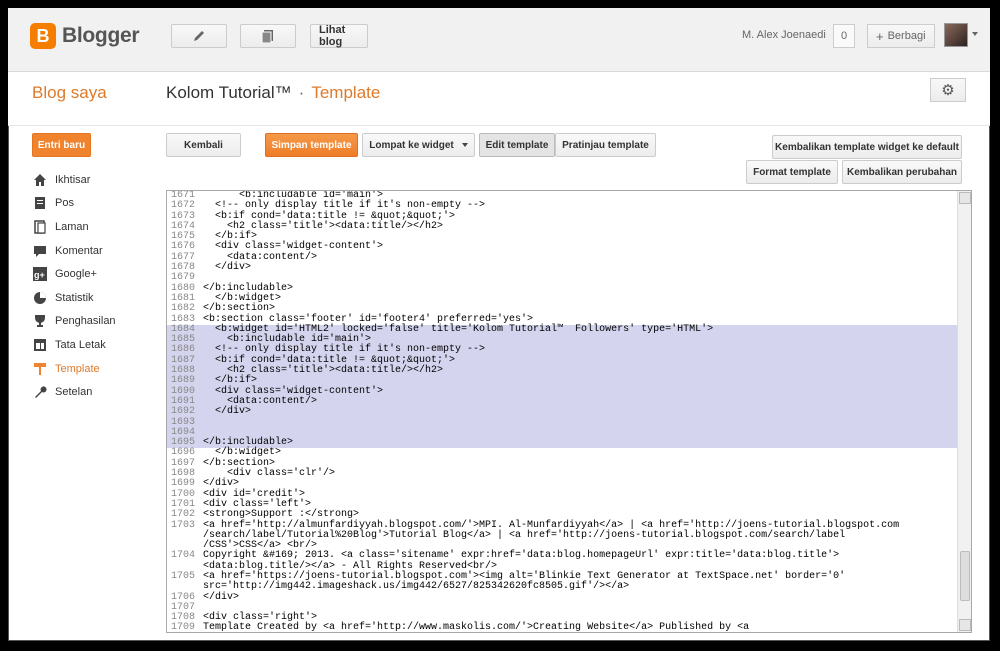  I want to click on sub-header, so click(499, 99).